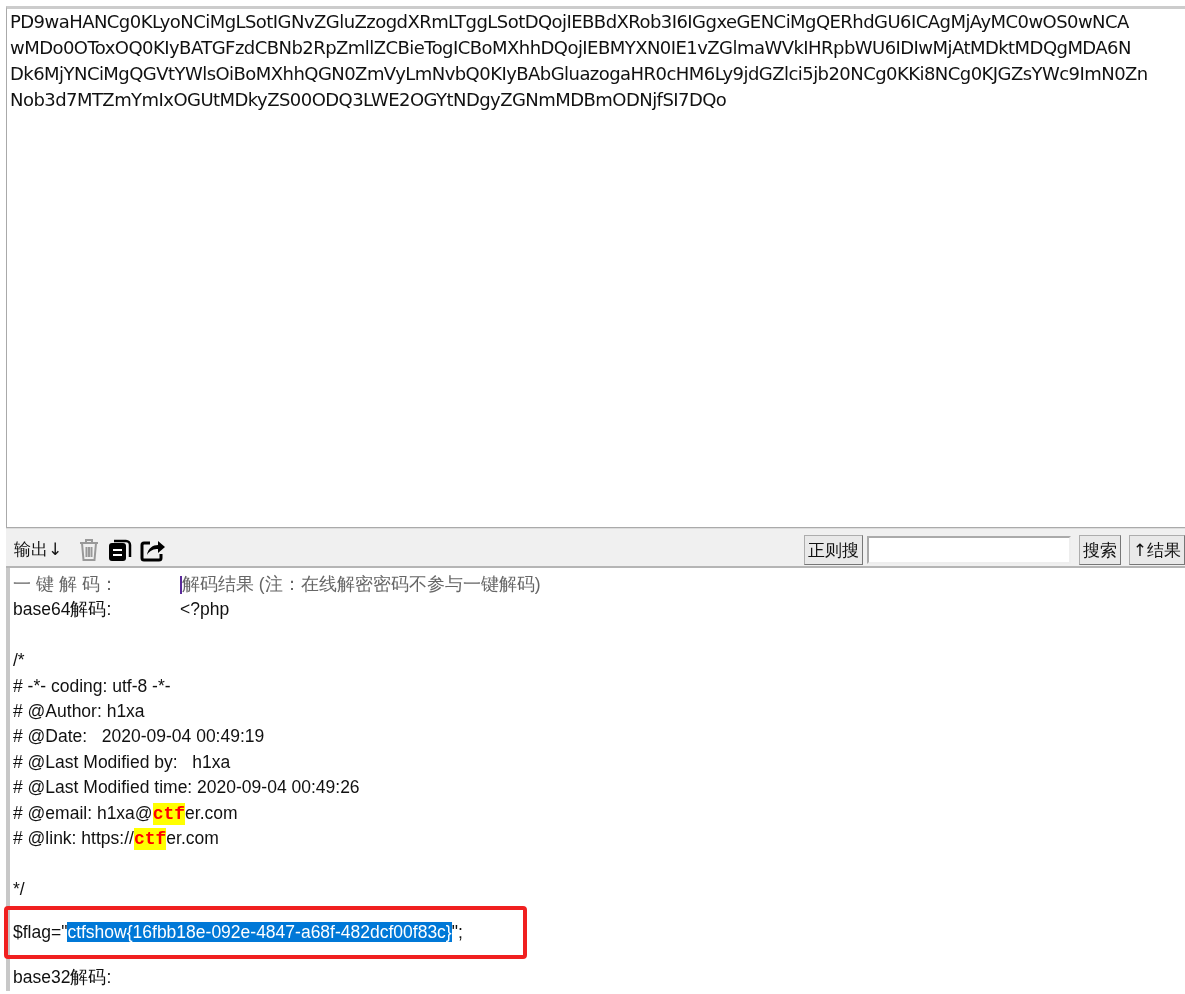  What do you see at coordinates (968, 549) in the screenshot?
I see `search-field` at bounding box center [968, 549].